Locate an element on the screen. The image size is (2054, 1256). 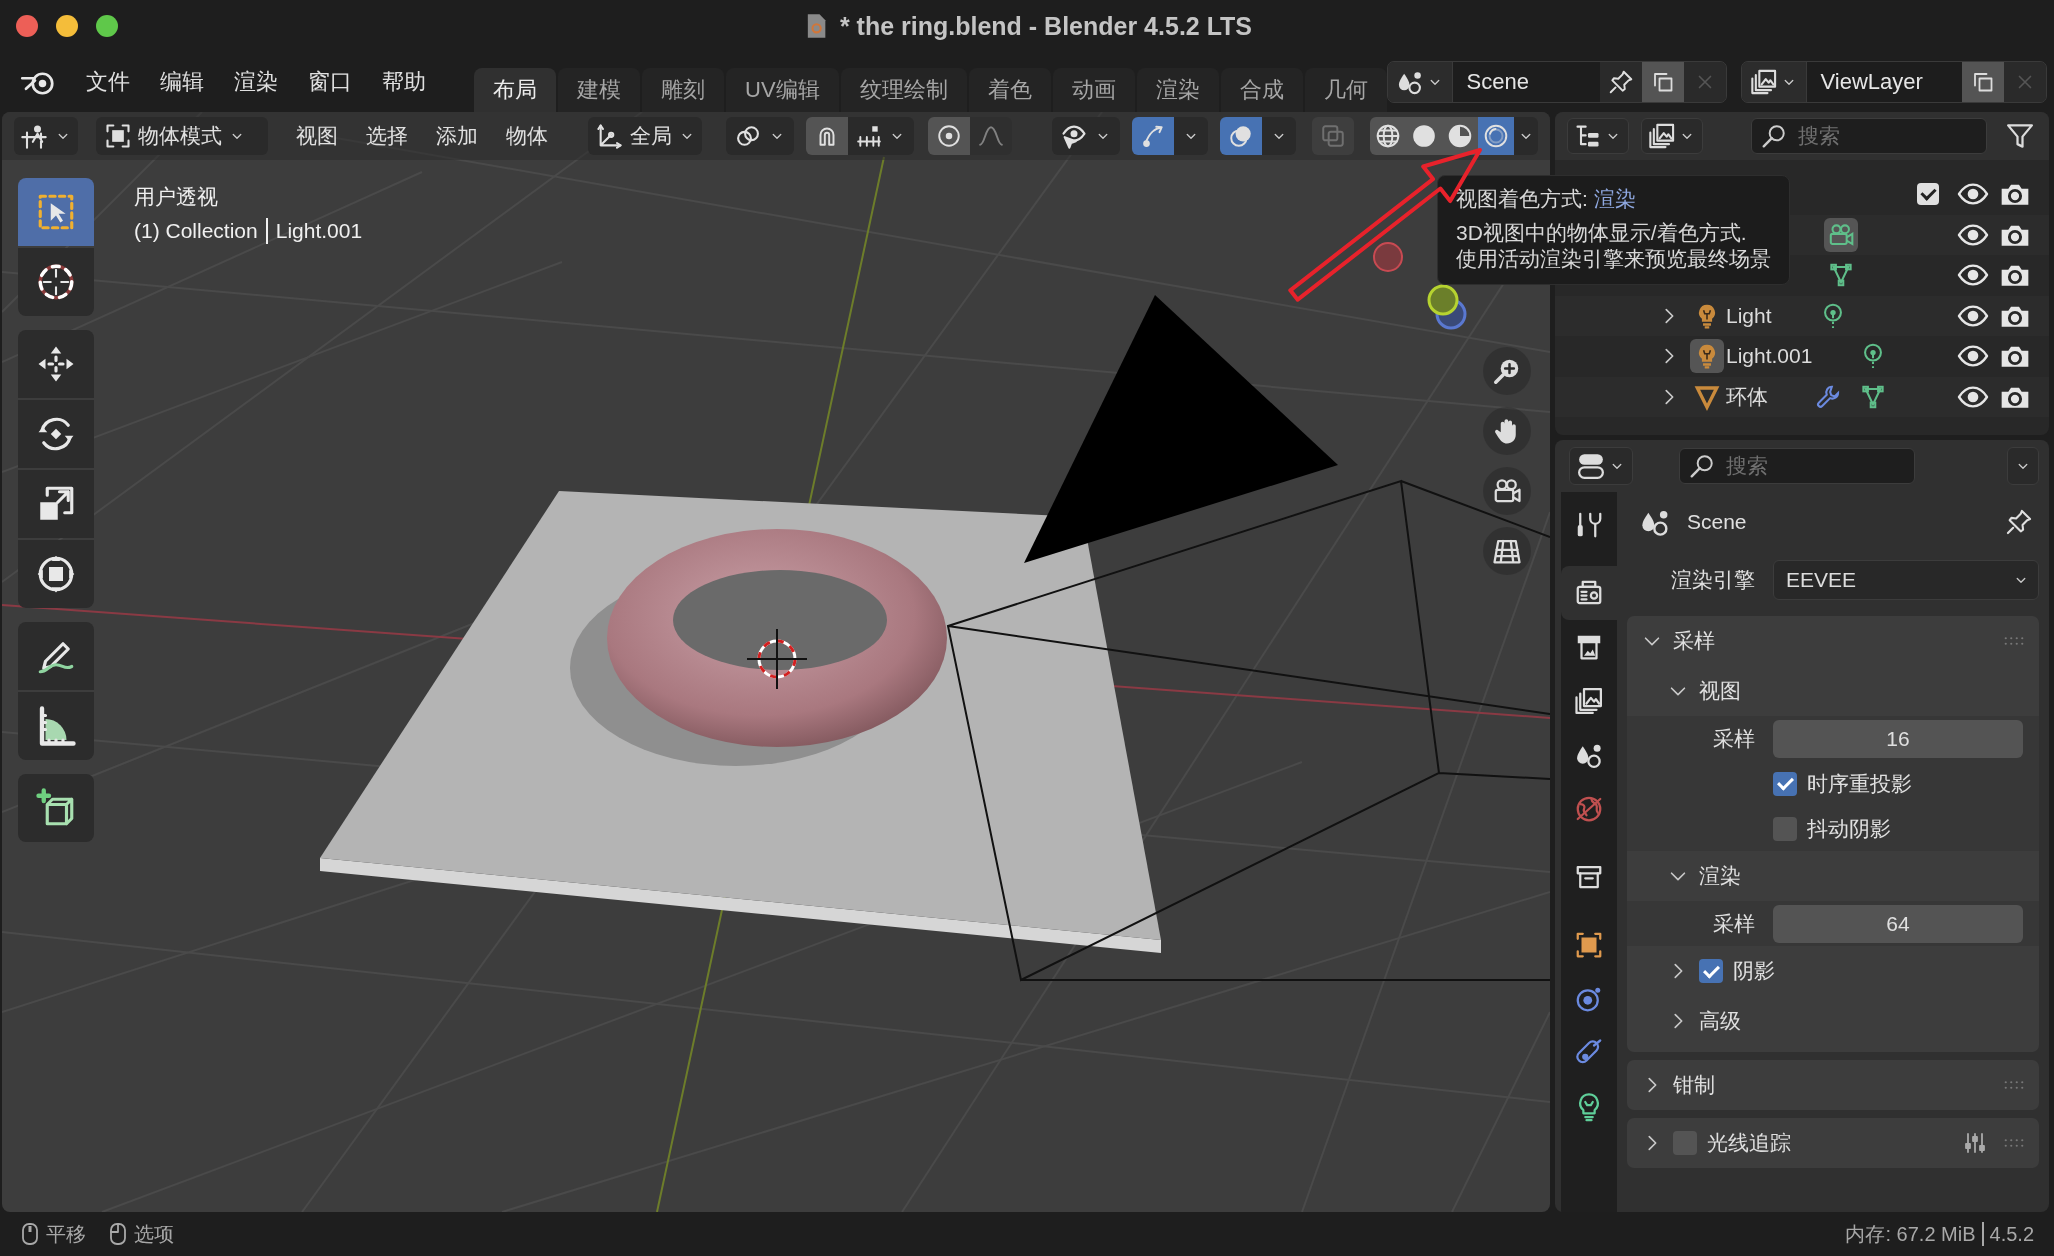
menu-item: 文件 is located at coordinates (108, 82).